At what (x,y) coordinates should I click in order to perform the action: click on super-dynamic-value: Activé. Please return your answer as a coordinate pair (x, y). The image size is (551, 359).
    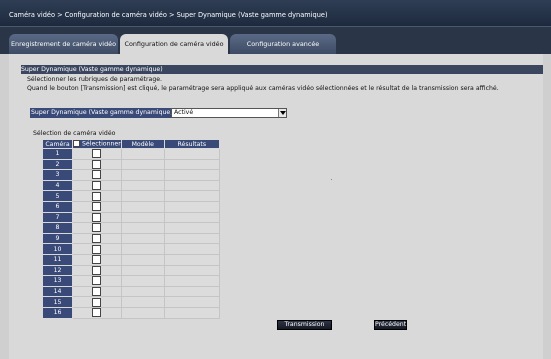
    Looking at the image, I should click on (184, 112).